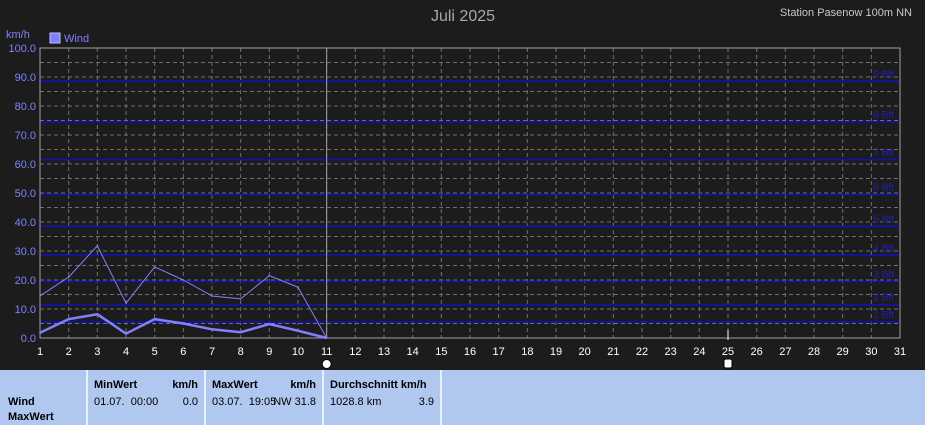 This screenshot has width=925, height=425. Describe the element at coordinates (470, 352) in the screenshot. I see `x-tick-label: 16` at that location.